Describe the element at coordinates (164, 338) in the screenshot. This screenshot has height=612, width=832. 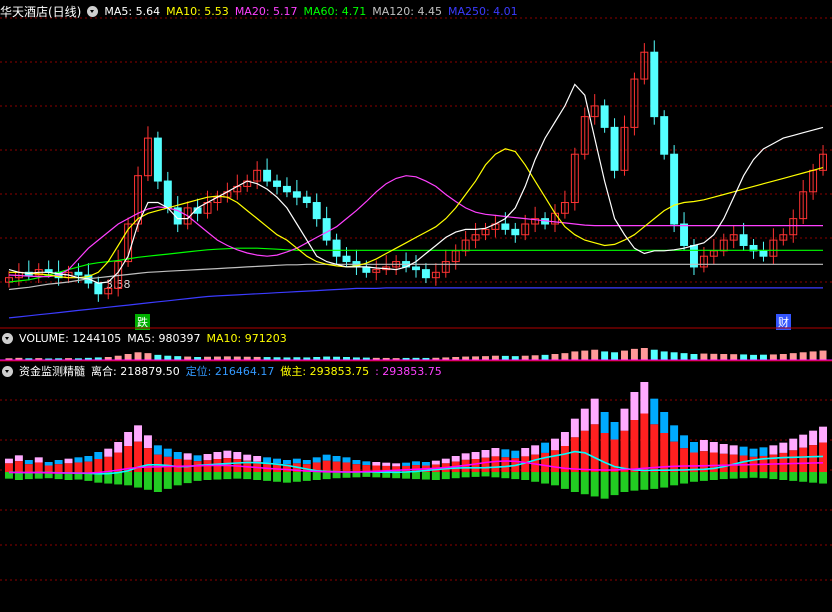
I see `volume-label-1: MA5: 980397` at that location.